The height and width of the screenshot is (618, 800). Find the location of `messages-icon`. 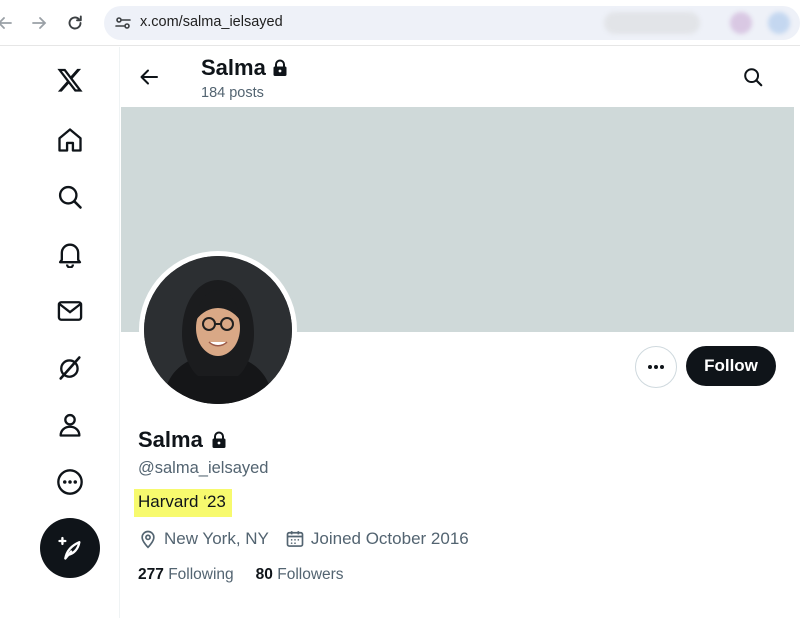

messages-icon is located at coordinates (70, 311).